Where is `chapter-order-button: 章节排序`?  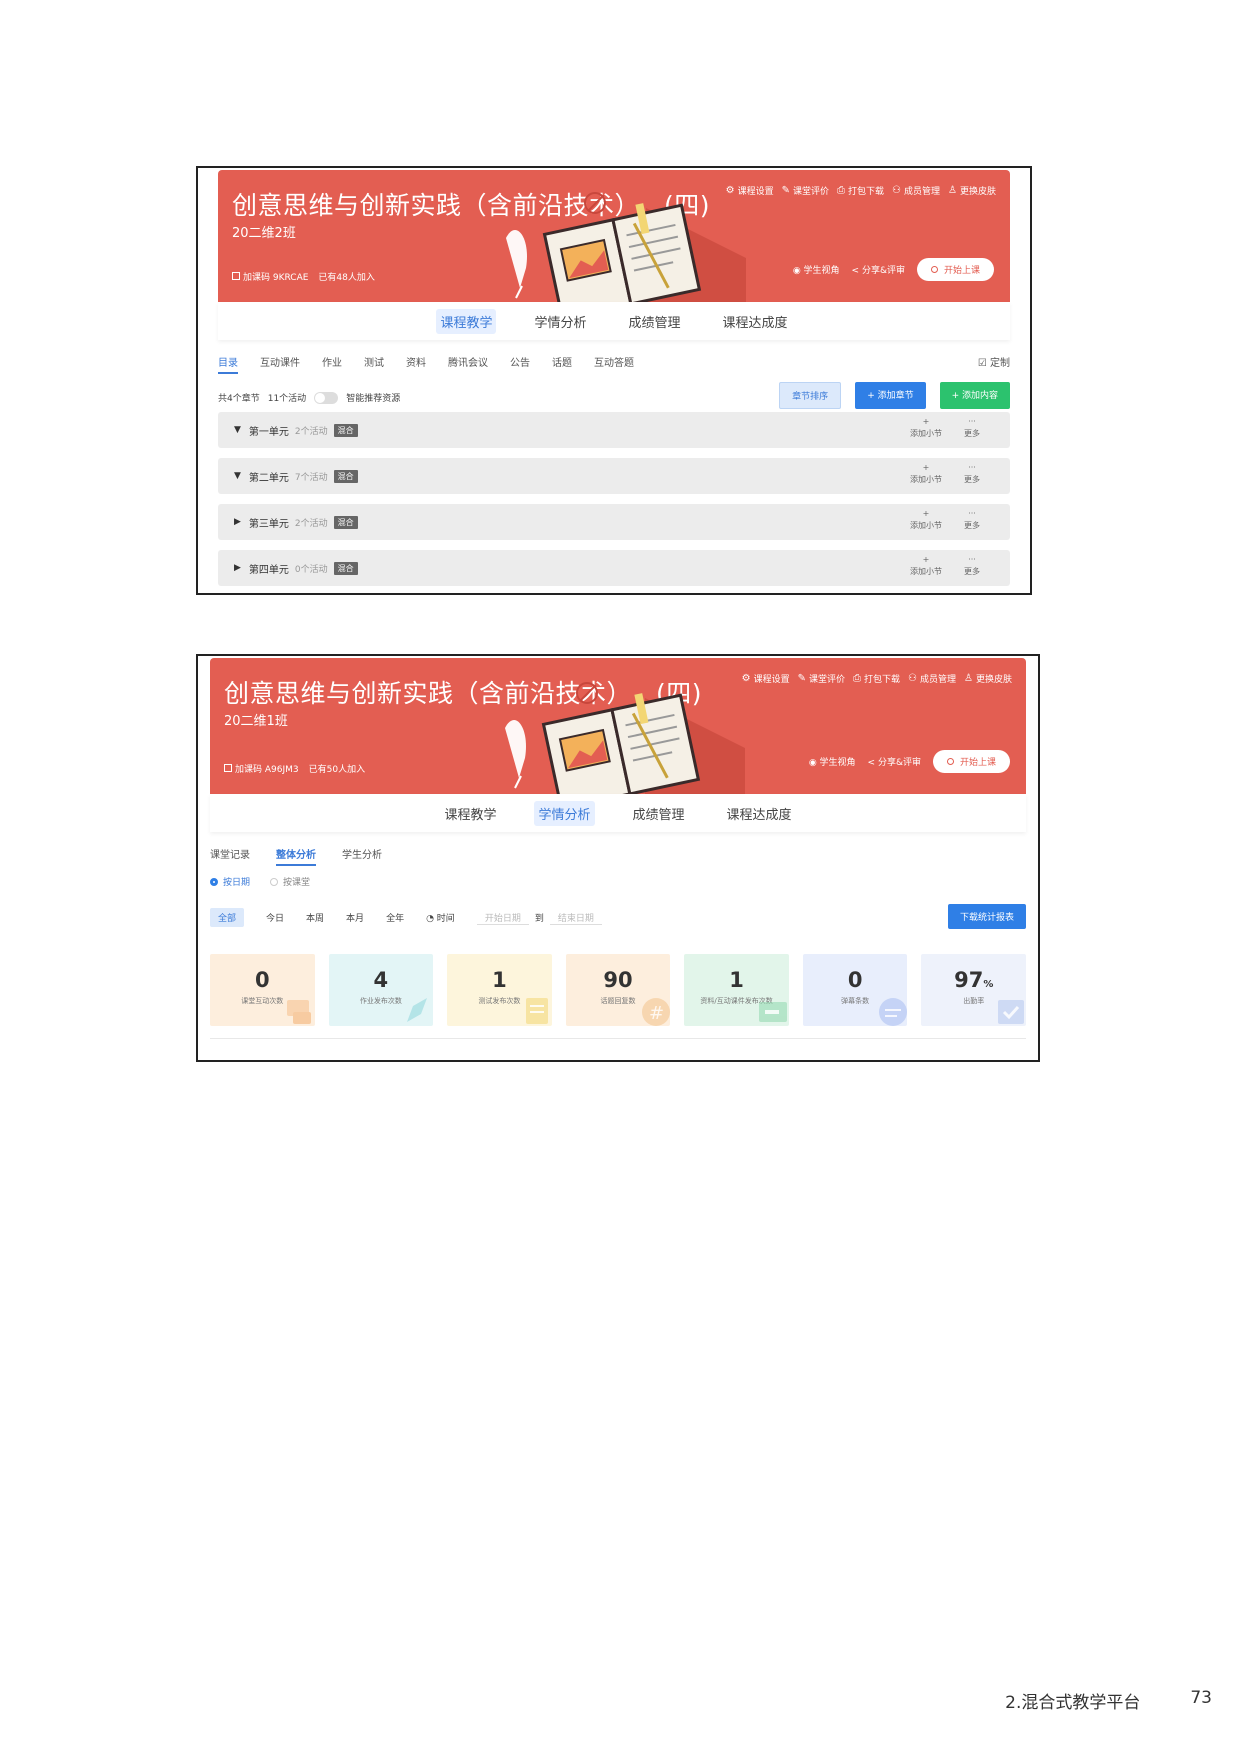
chapter-order-button: 章节排序 is located at coordinates (810, 395).